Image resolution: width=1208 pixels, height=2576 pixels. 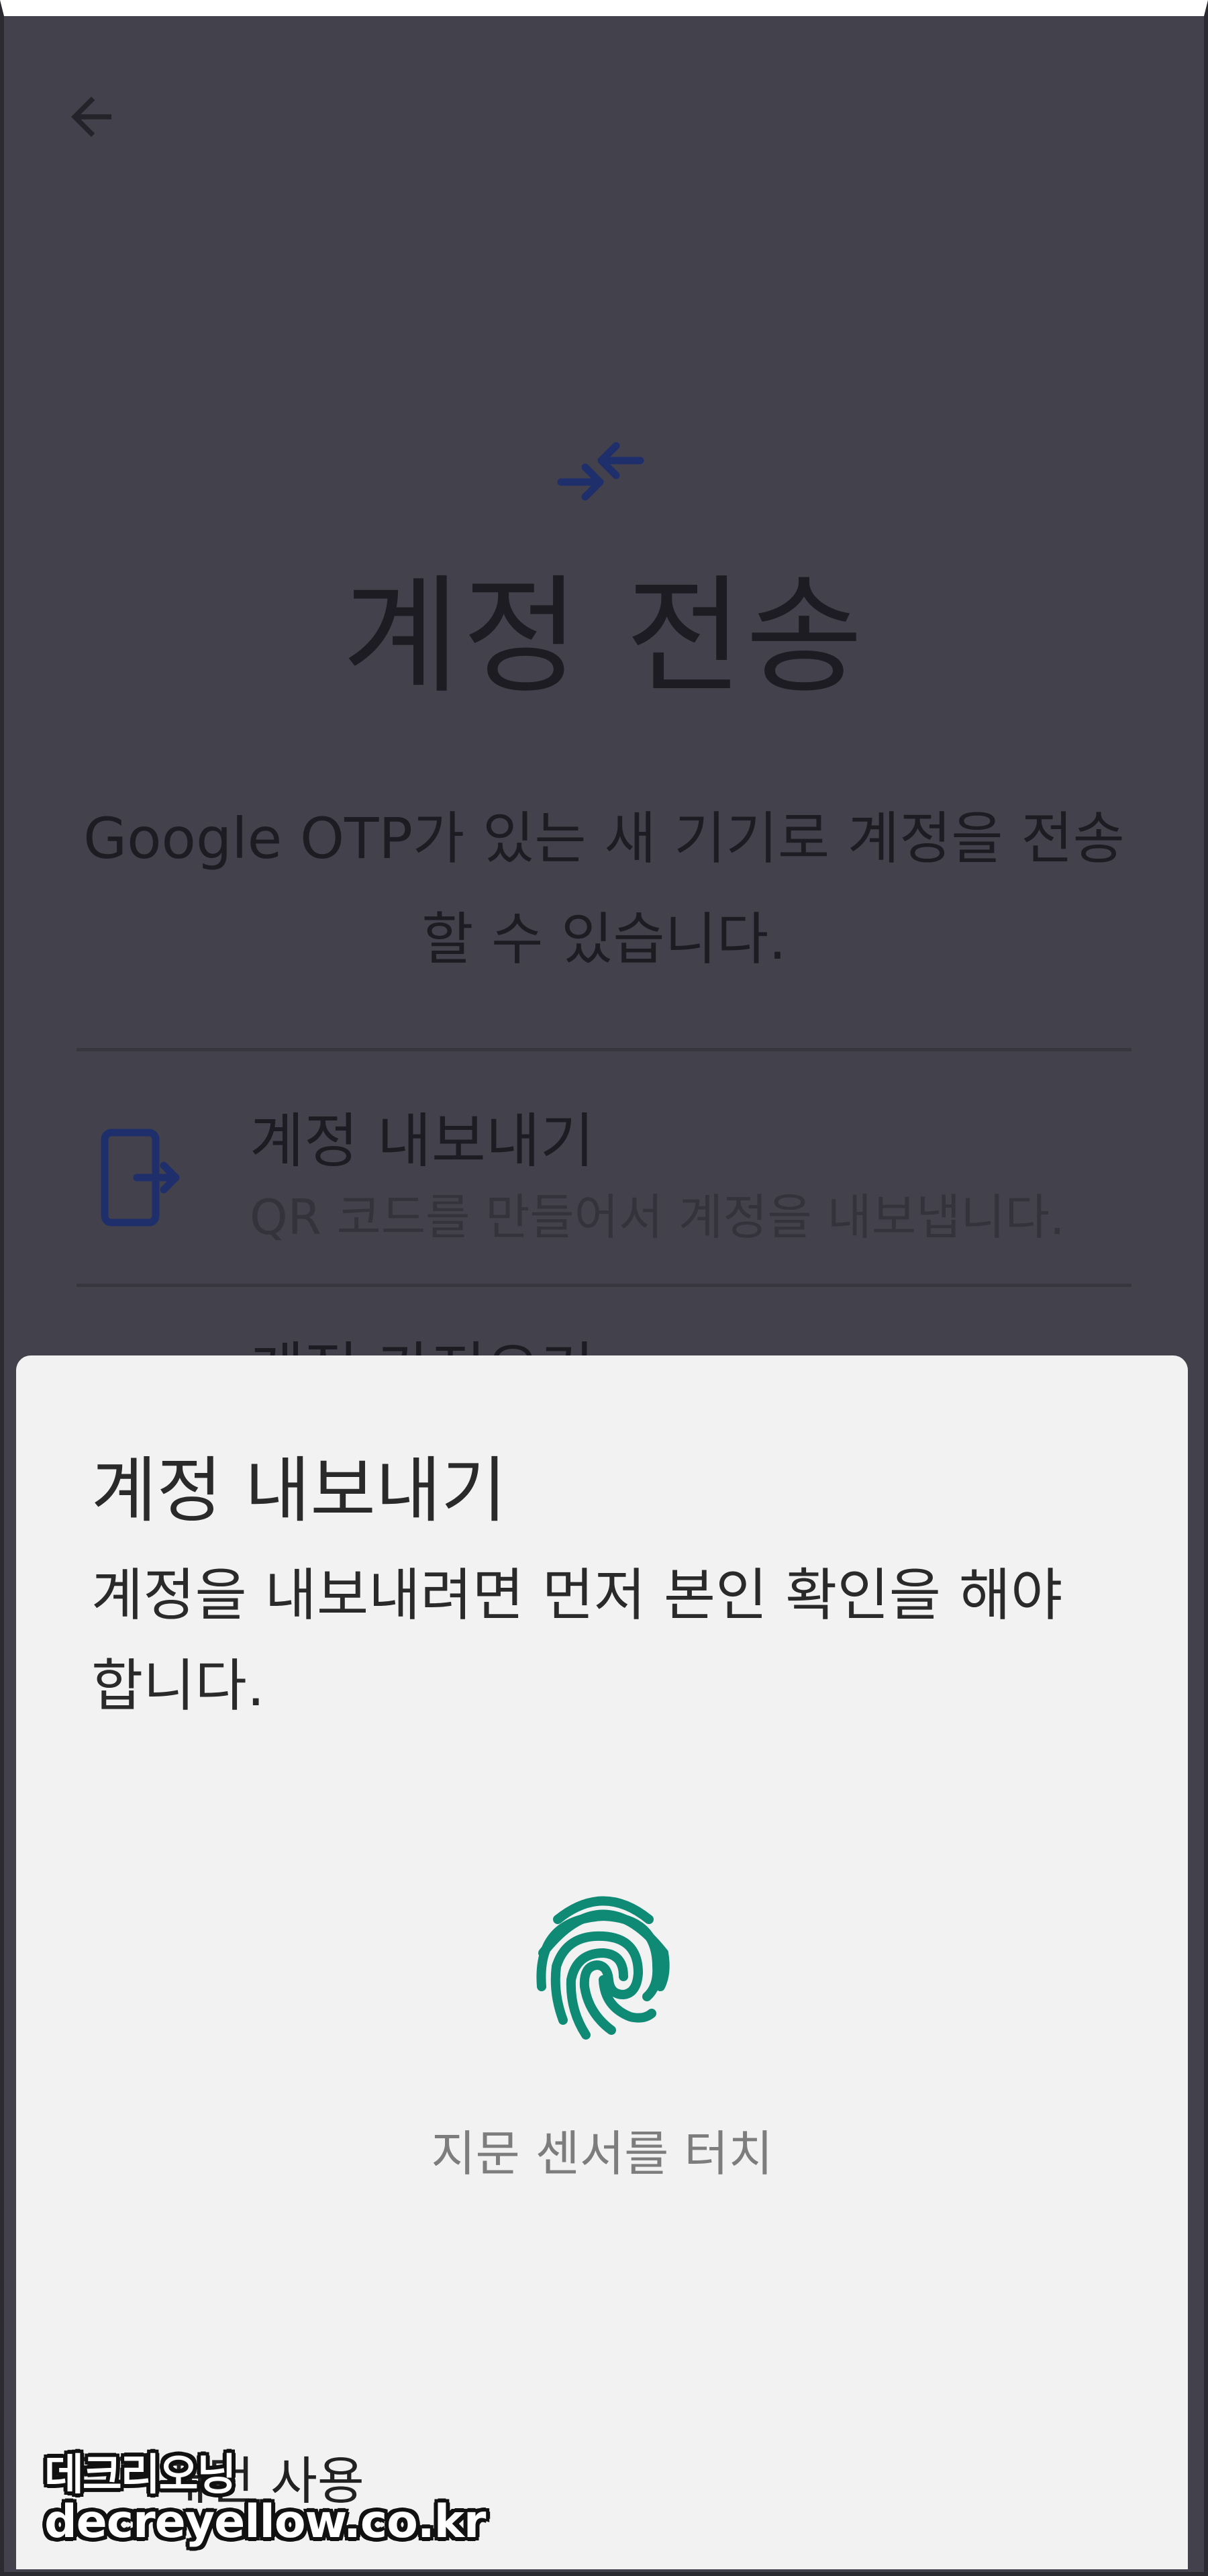 I want to click on export-option-title: 계정 내보내기, so click(x=422, y=1141).